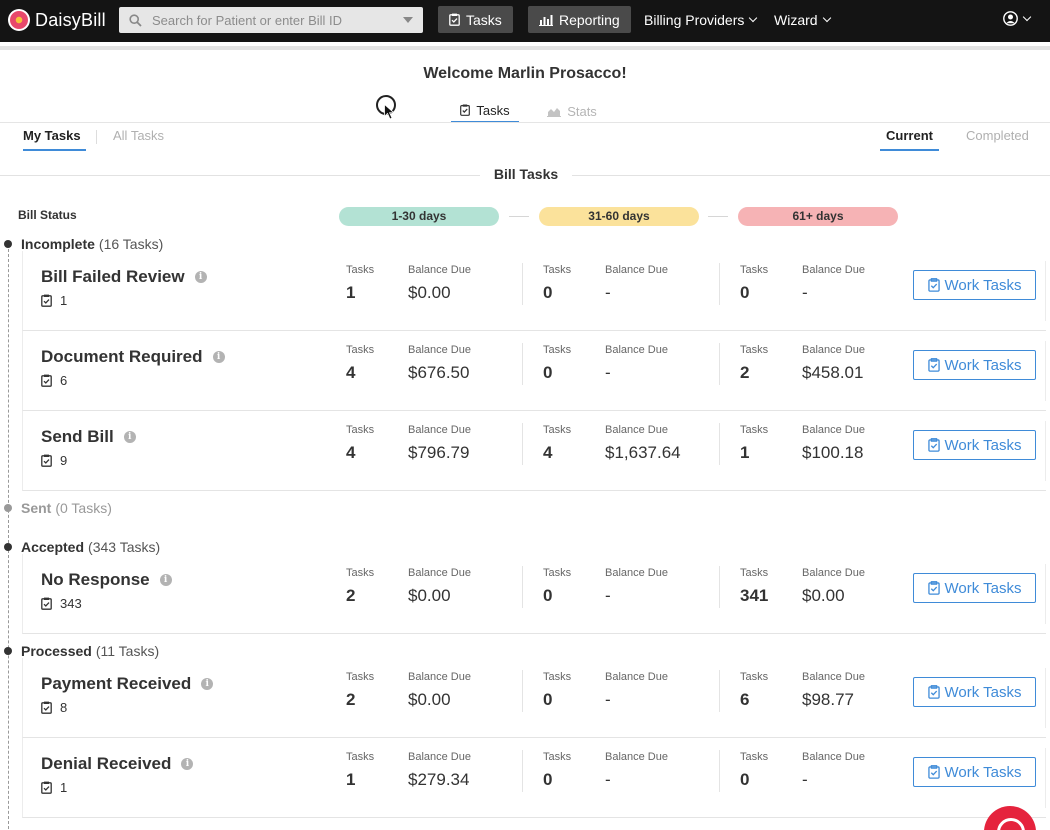 The height and width of the screenshot is (830, 1050). What do you see at coordinates (701, 20) in the screenshot?
I see `nav-billing-providers: Billing Providers` at bounding box center [701, 20].